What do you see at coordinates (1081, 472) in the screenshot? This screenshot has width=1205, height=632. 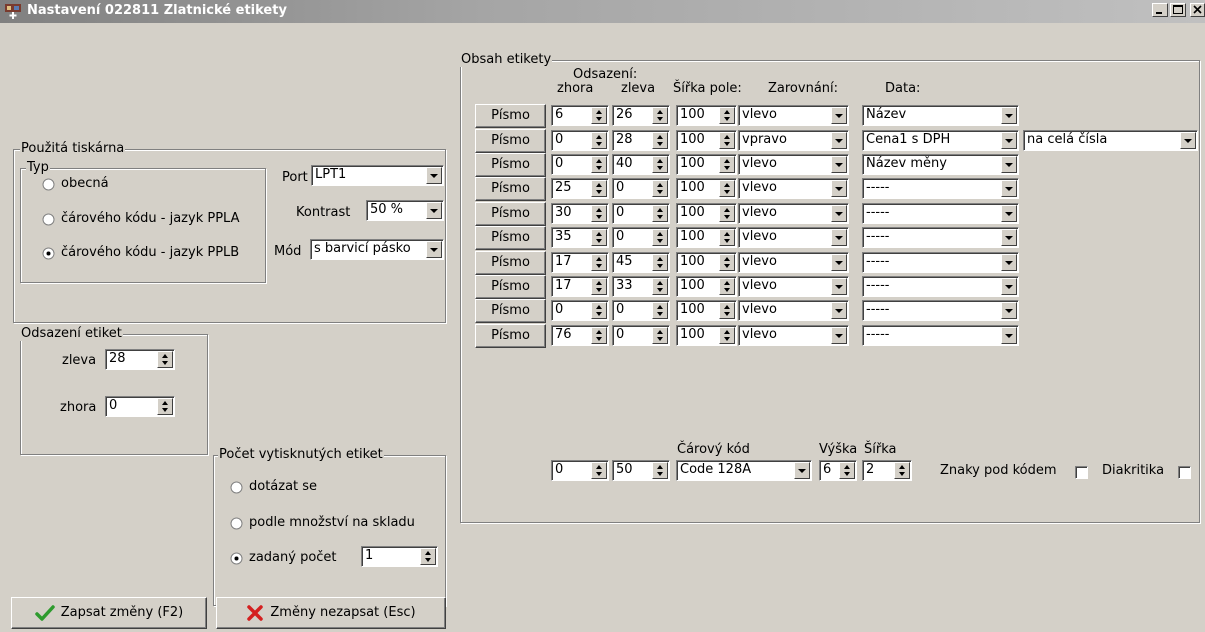 I see `chars-under-checkbox` at bounding box center [1081, 472].